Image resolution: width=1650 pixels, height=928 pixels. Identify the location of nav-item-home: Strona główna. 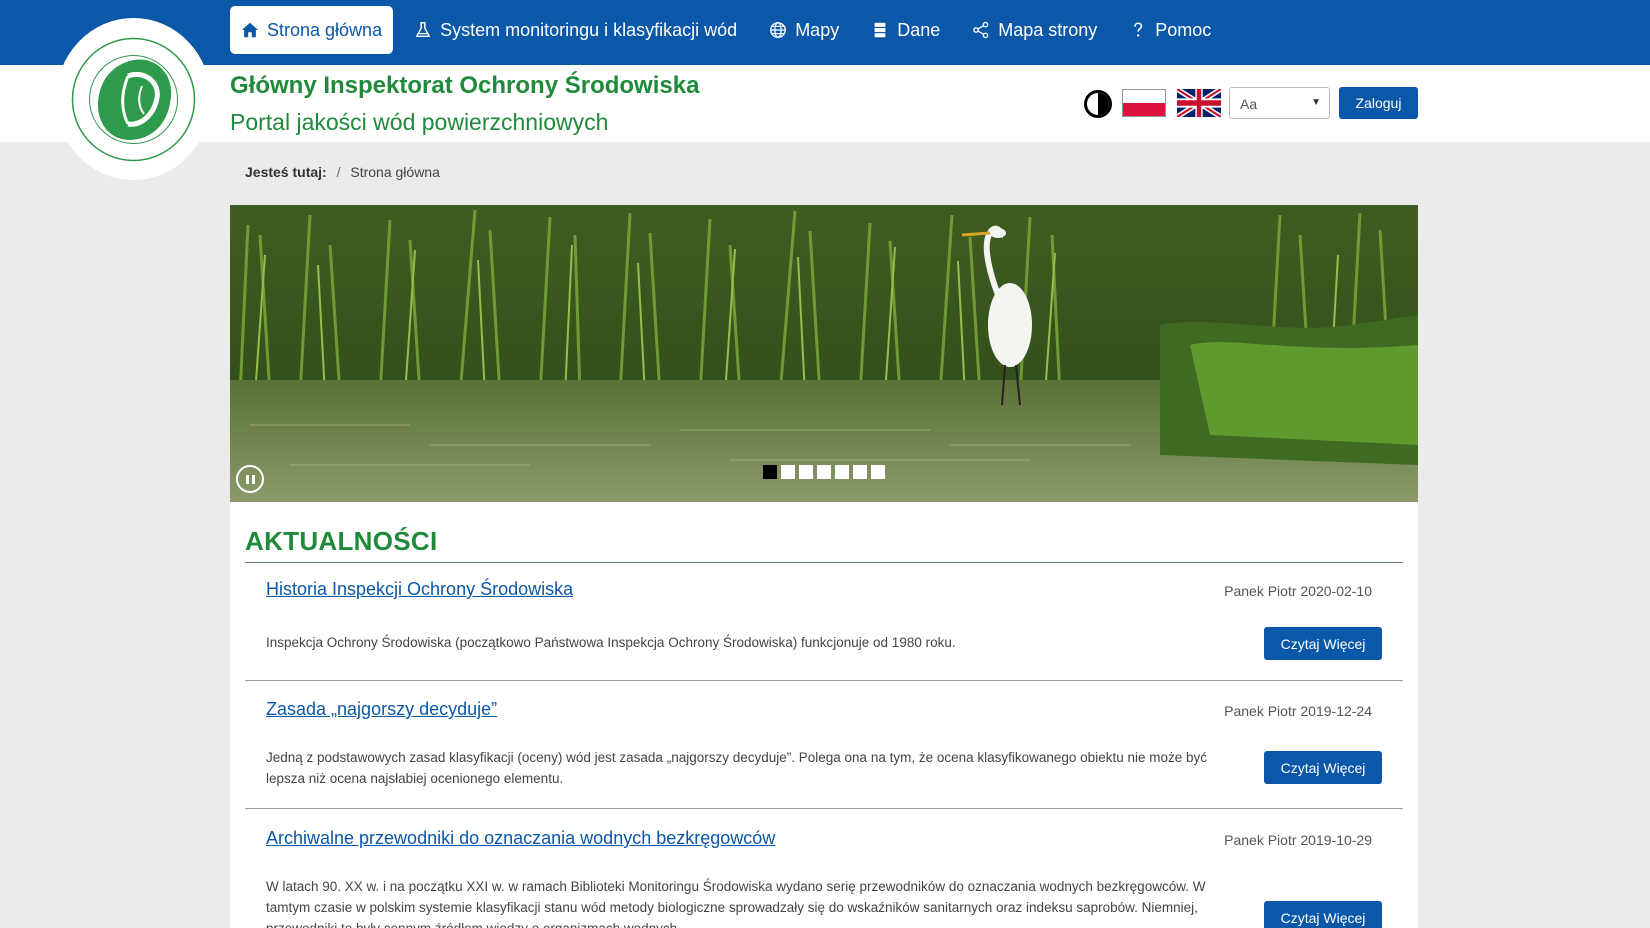
(312, 30).